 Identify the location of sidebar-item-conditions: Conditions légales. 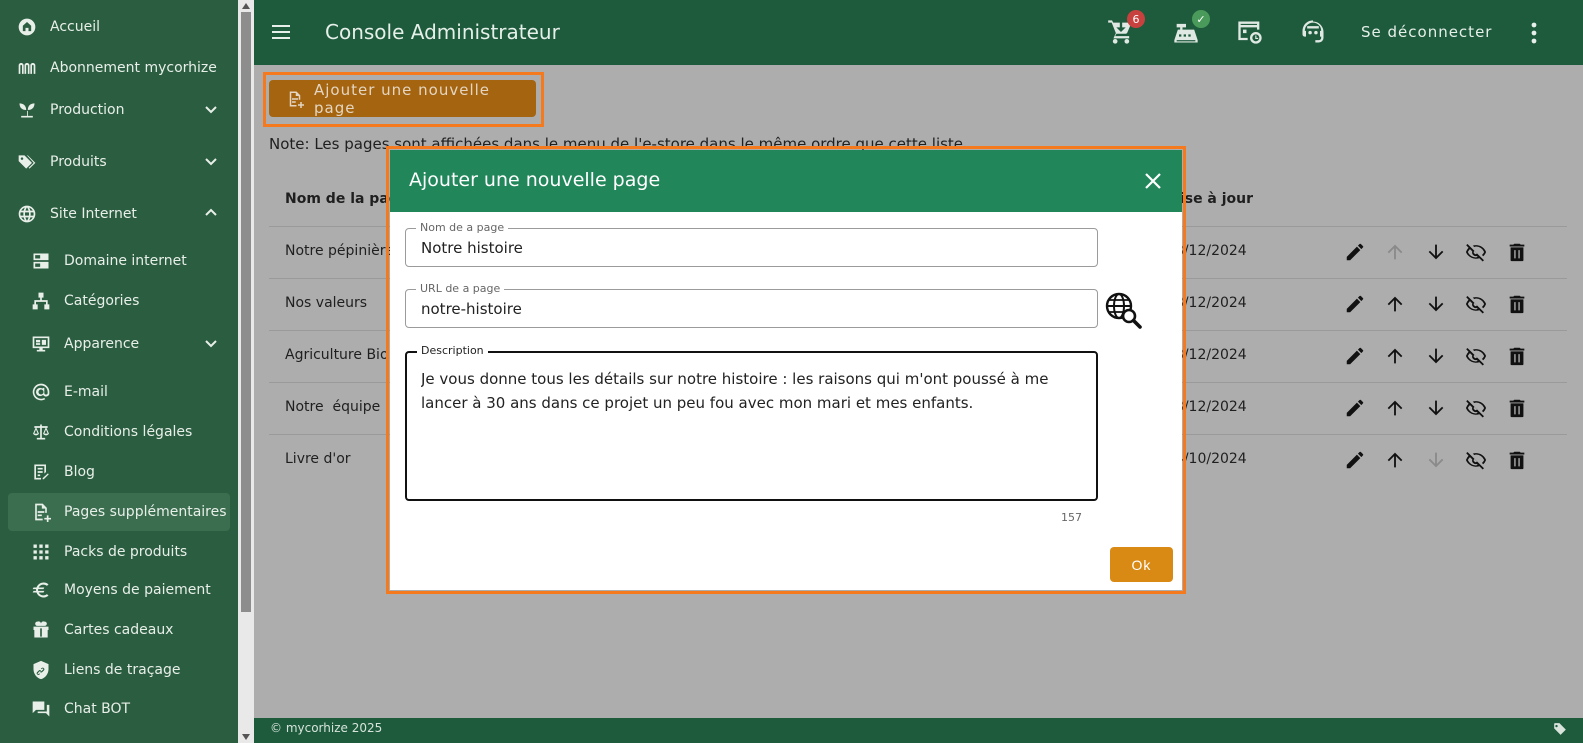
(119, 432).